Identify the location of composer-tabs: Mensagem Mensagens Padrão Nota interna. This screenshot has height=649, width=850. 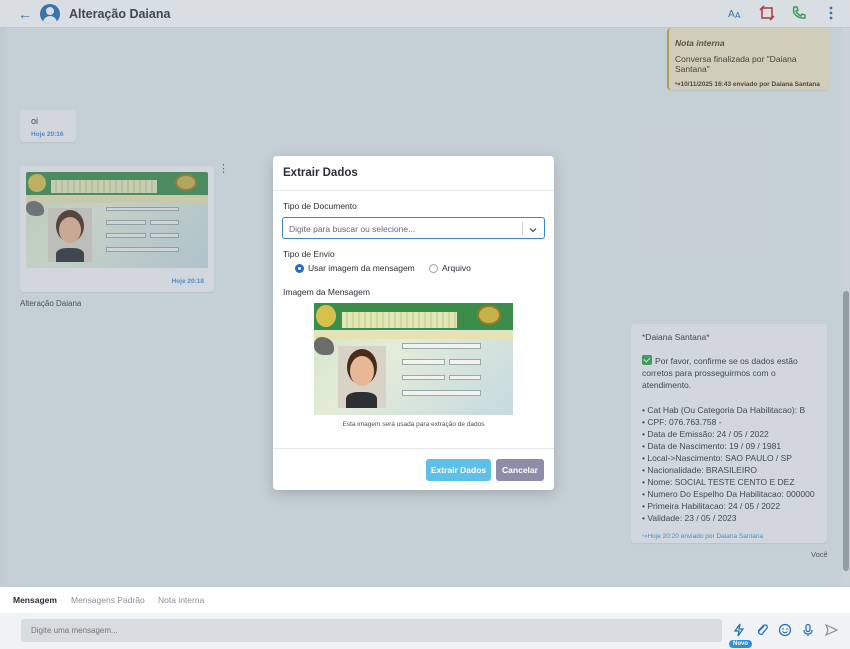
(425, 600).